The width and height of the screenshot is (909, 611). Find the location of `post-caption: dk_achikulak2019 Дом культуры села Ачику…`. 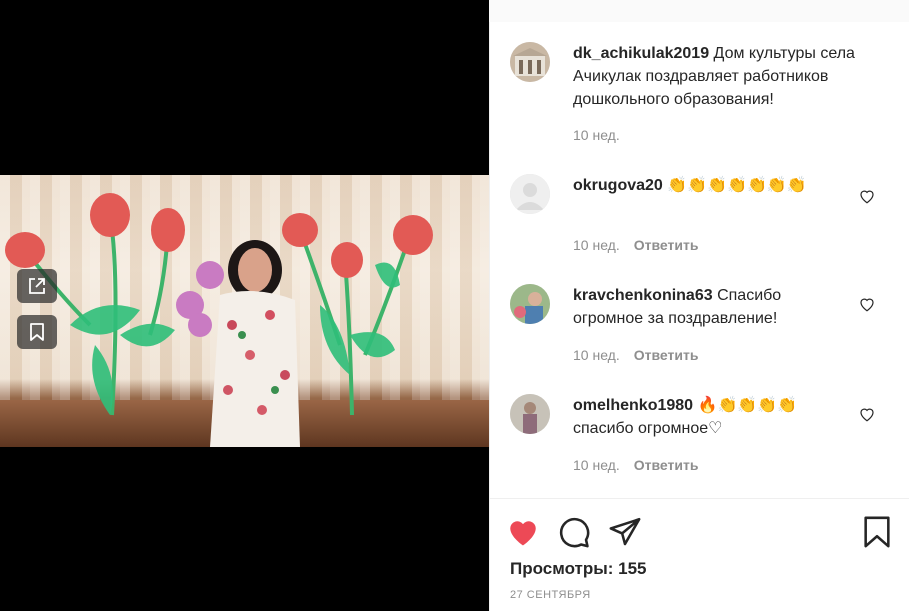

post-caption: dk_achikulak2019 Дом культуры села Ачику… is located at coordinates (700, 97).